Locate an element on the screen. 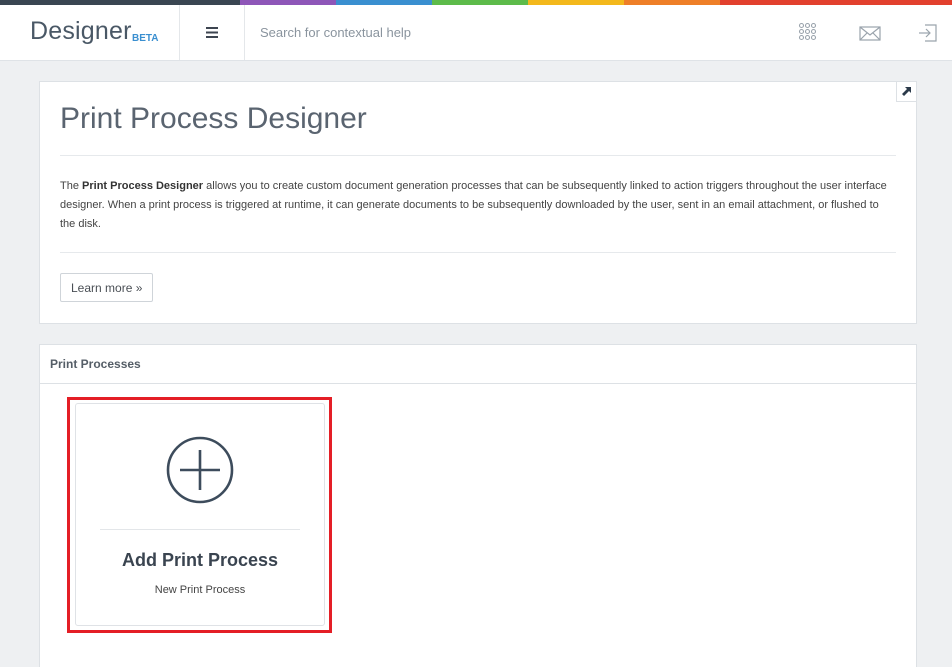 Image resolution: width=952 pixels, height=667 pixels. brand: Designer BETA is located at coordinates (90, 32).